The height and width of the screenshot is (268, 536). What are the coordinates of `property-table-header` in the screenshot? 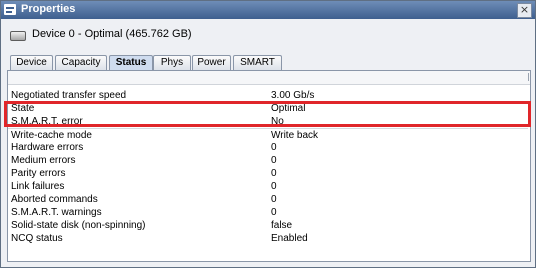 It's located at (269, 78).